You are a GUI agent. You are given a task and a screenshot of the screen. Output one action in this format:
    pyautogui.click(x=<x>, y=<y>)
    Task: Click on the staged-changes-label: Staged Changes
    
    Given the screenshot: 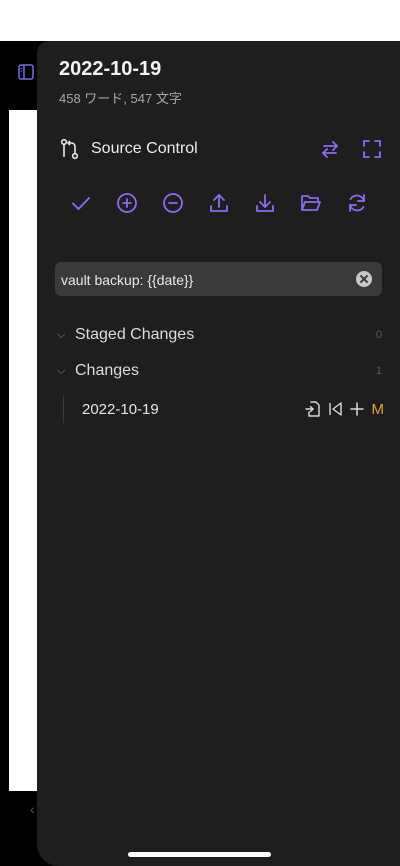 What is the action you would take?
    pyautogui.click(x=135, y=334)
    